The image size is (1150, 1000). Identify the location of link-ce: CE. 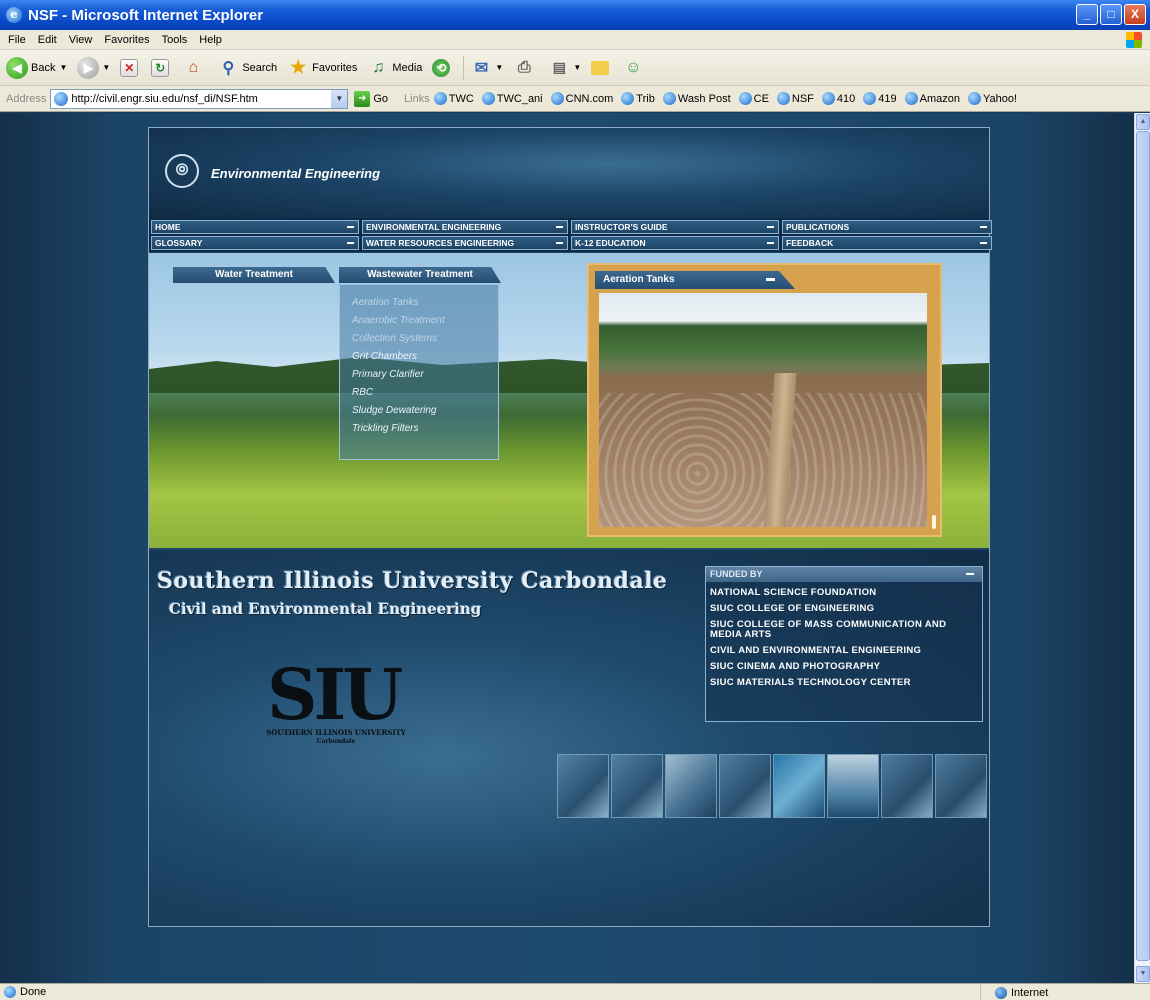
(753, 98).